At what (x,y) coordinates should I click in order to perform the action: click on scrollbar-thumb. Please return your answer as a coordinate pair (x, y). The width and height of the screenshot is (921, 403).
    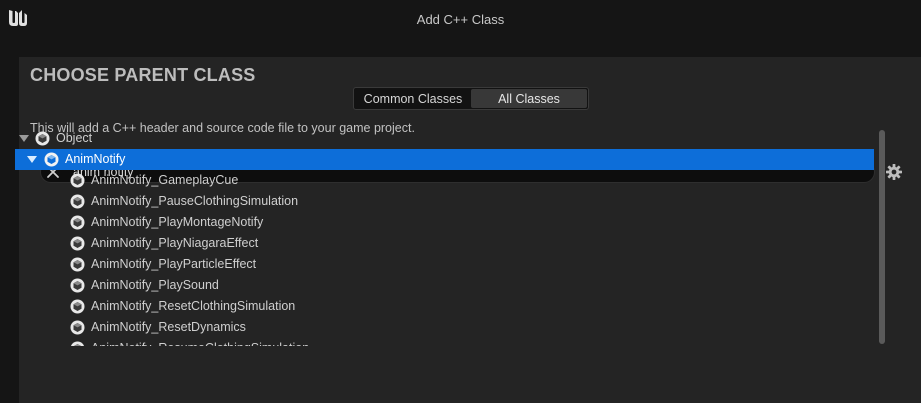
    Looking at the image, I should click on (882, 237).